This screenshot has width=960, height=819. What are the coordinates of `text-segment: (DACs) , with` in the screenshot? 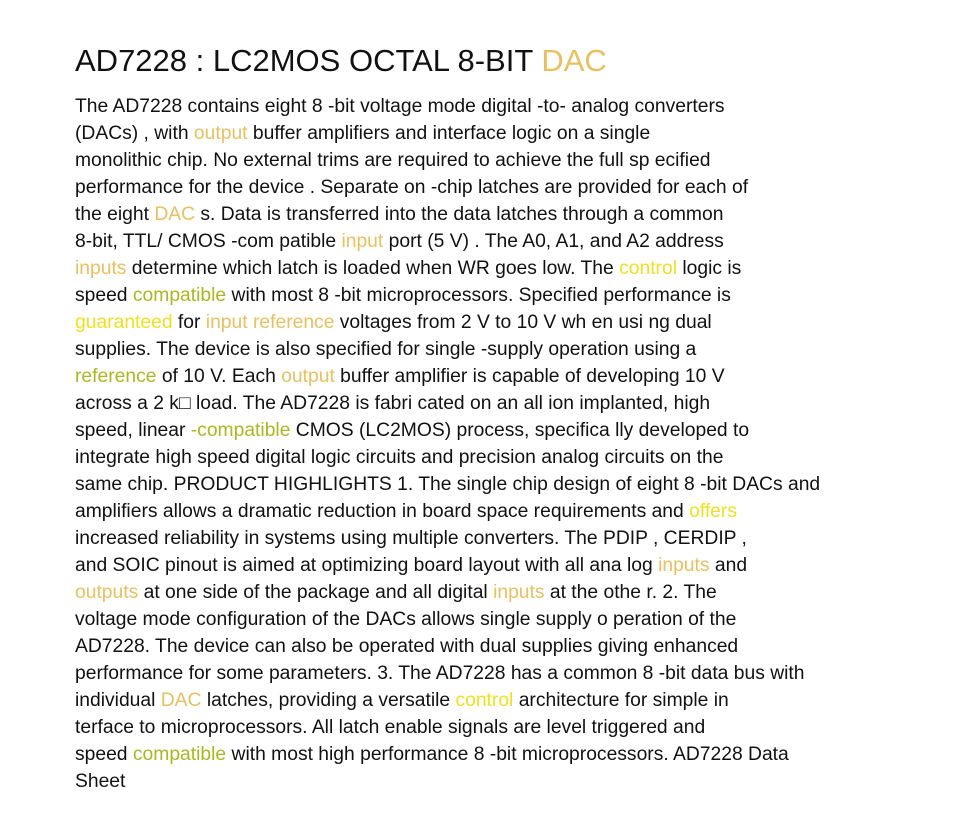 It's located at (134, 133).